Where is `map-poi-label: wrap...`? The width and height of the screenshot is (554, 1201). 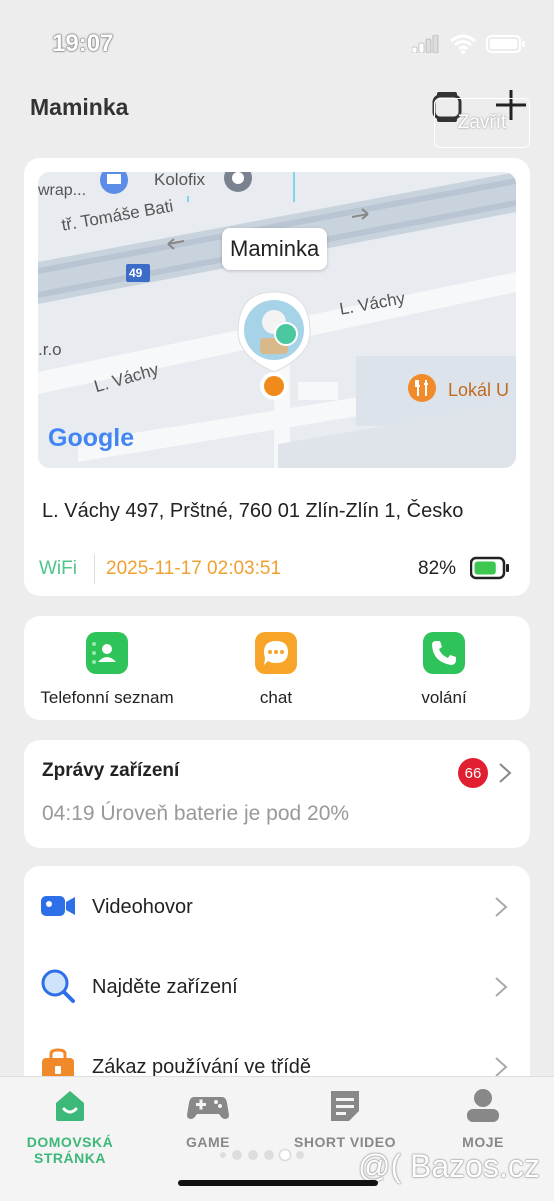
map-poi-label: wrap... is located at coordinates (62, 190).